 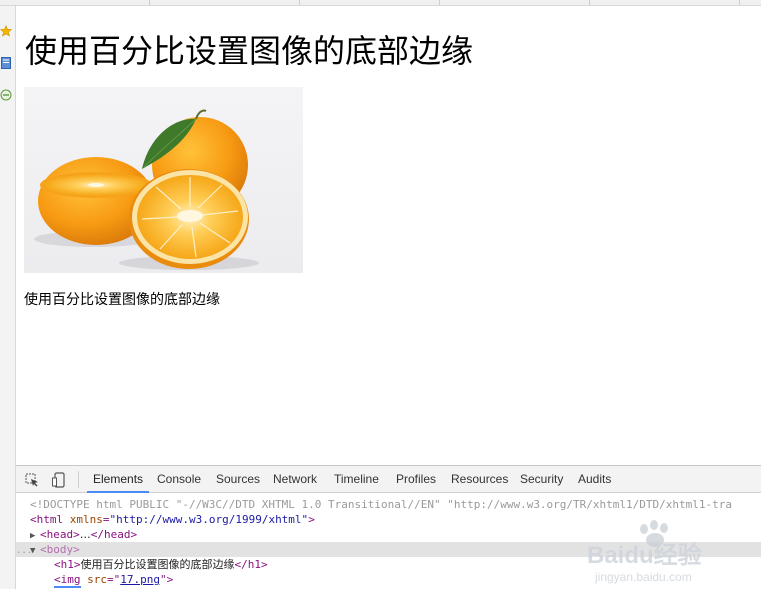 I want to click on tab-profiles: Profiles, so click(x=416, y=479).